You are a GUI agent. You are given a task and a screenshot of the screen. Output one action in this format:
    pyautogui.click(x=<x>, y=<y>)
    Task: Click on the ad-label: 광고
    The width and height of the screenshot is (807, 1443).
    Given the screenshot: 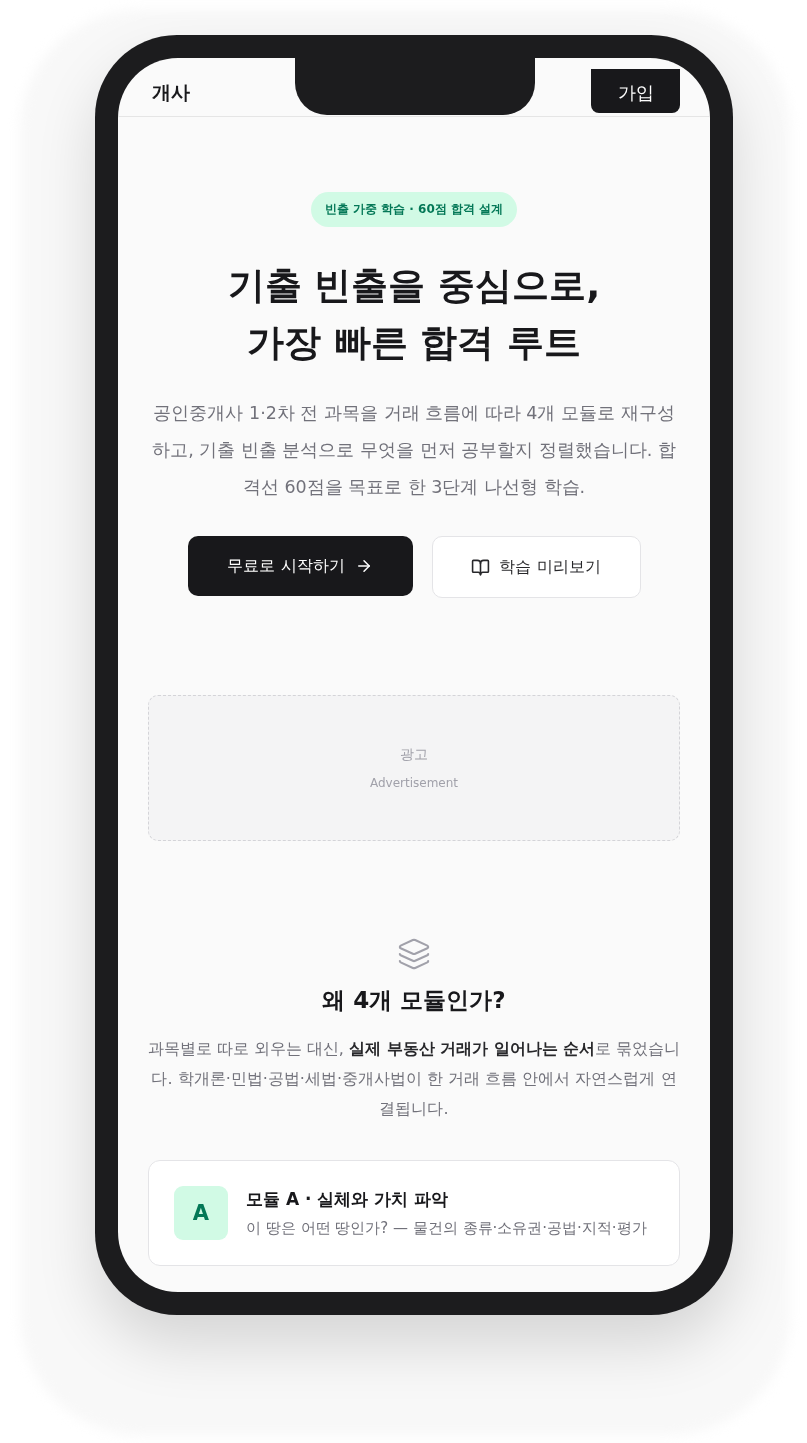 What is the action you would take?
    pyautogui.click(x=414, y=755)
    